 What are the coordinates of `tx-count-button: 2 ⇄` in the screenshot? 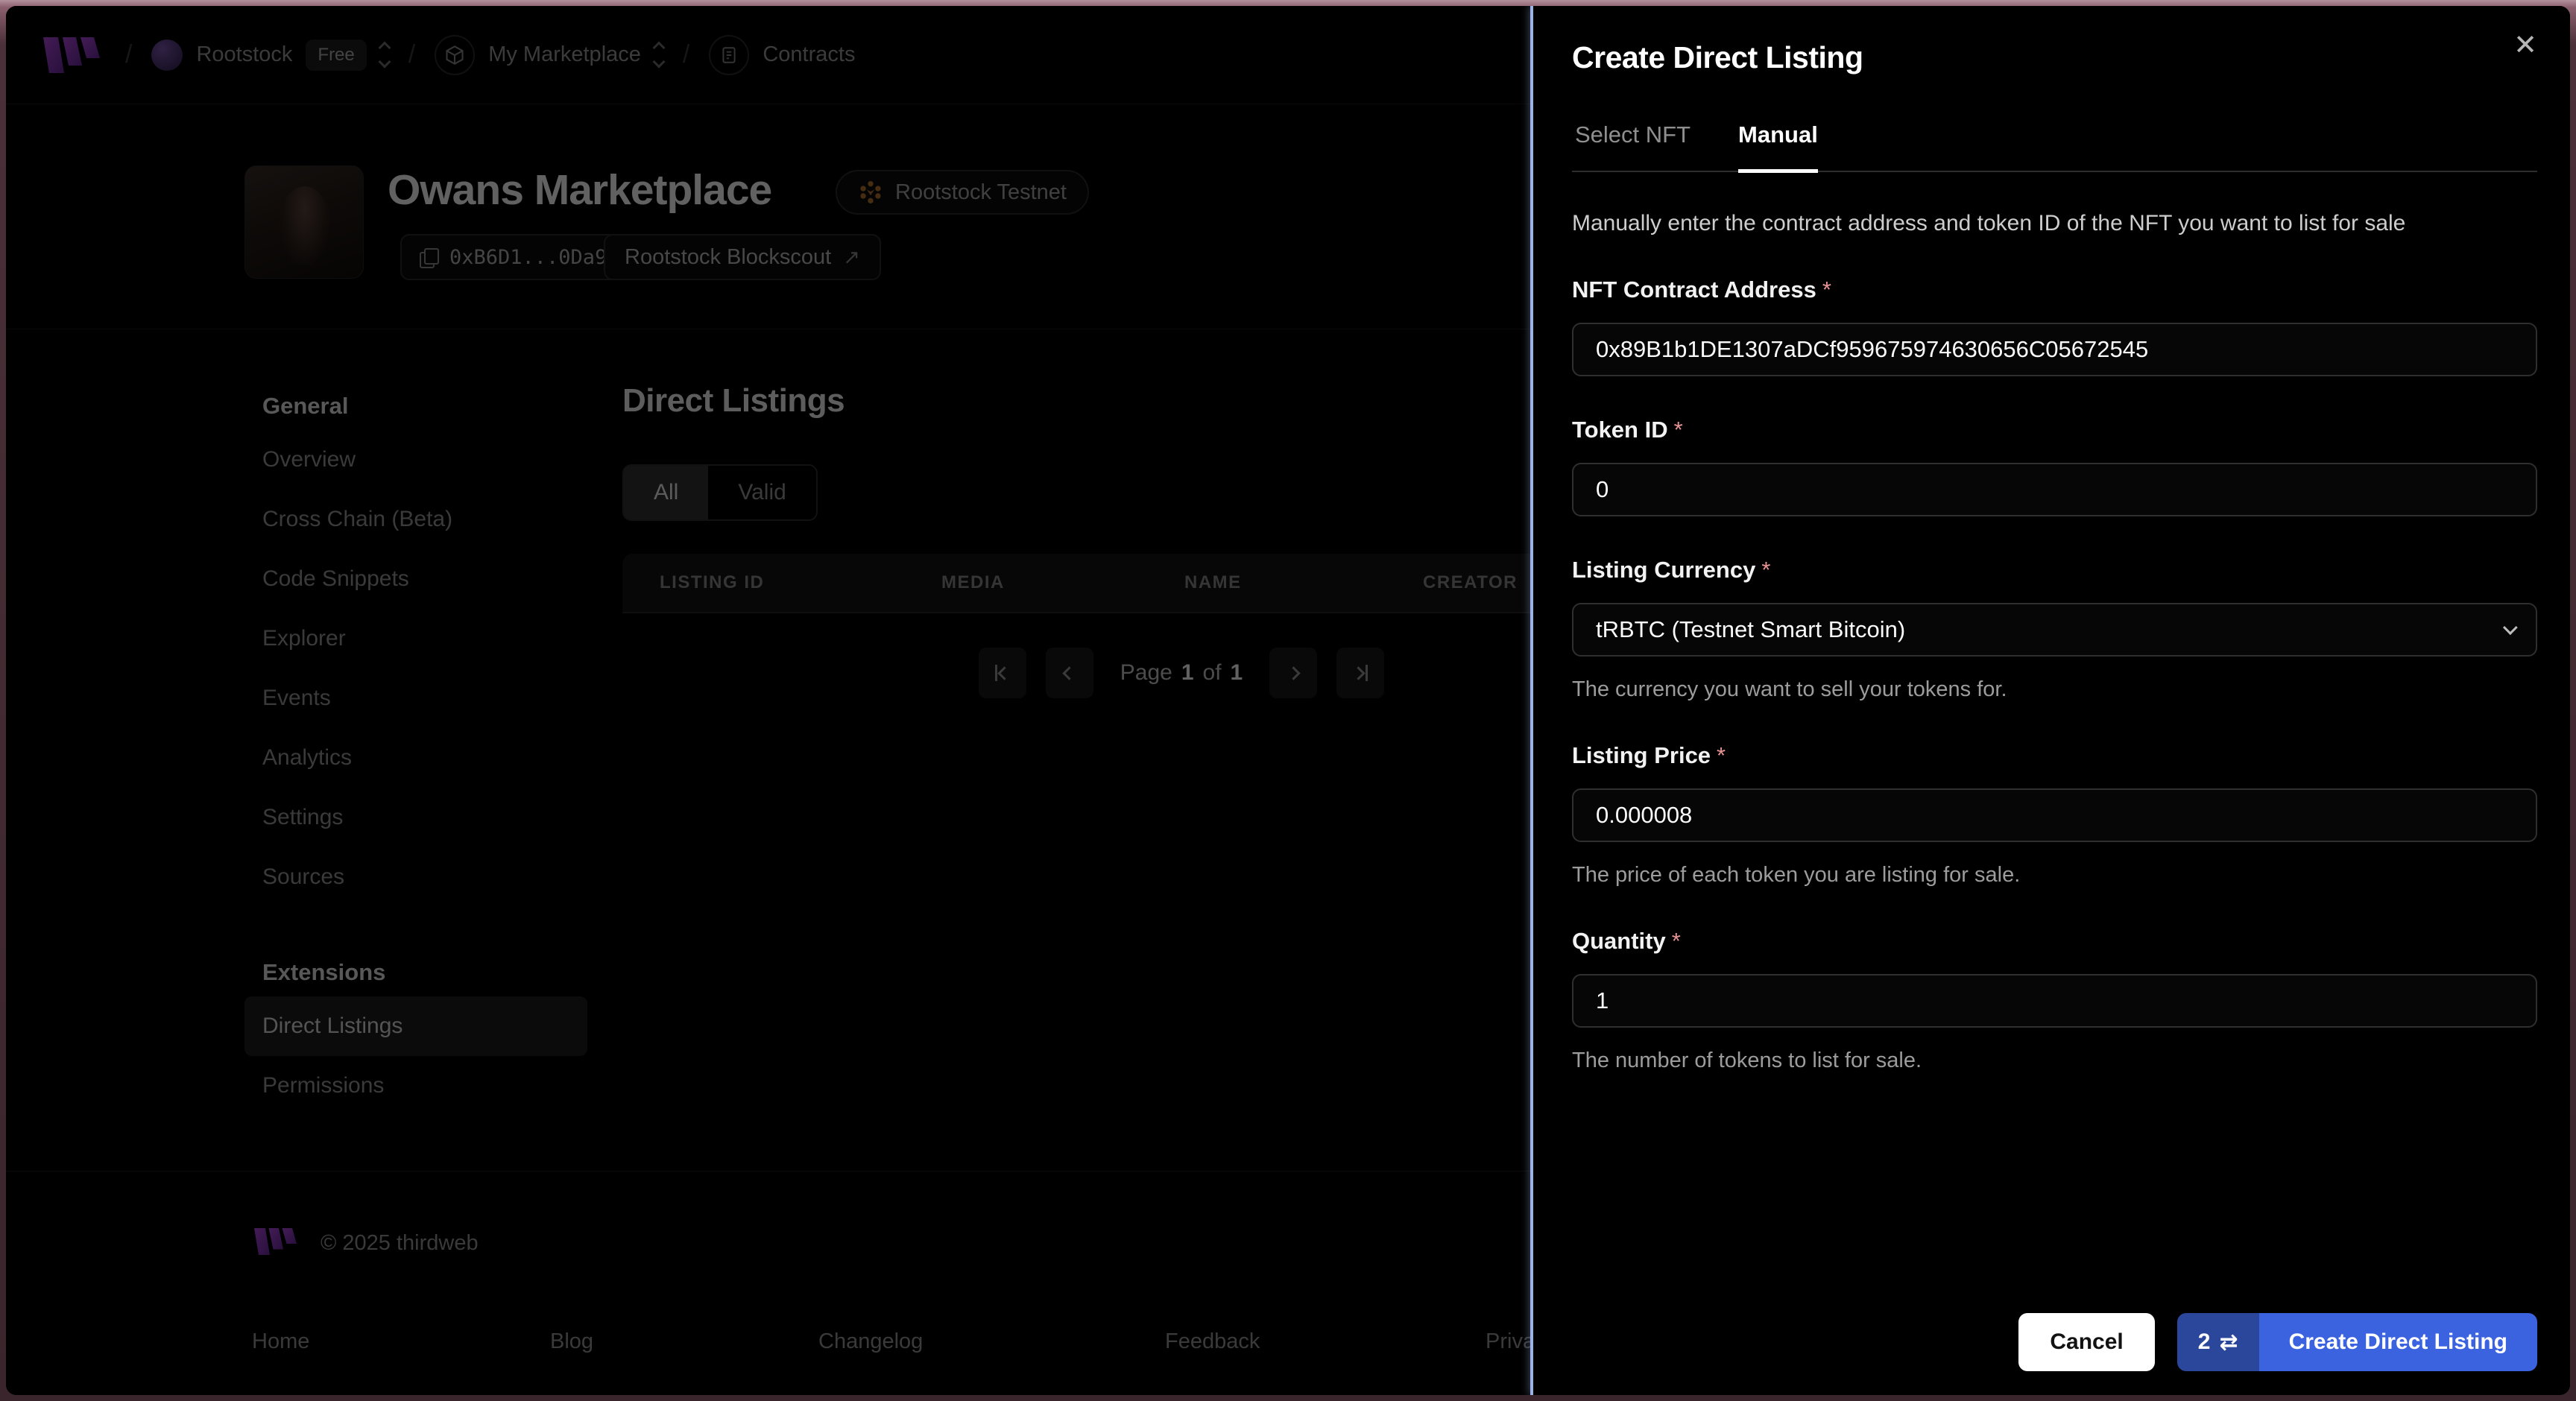 It's located at (2217, 1342).